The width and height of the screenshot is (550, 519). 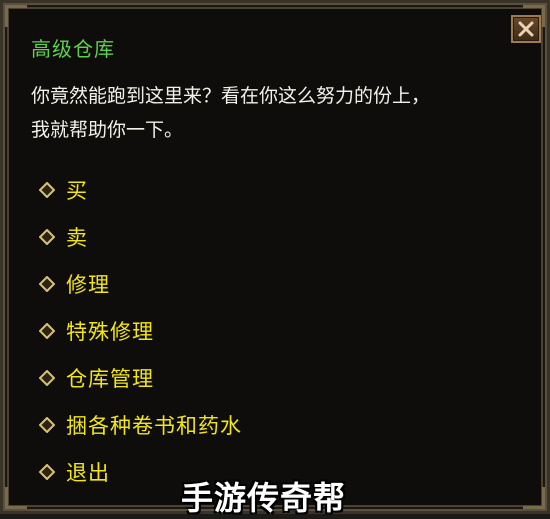 What do you see at coordinates (110, 378) in the screenshot?
I see `menu-option-label: 仓库管理` at bounding box center [110, 378].